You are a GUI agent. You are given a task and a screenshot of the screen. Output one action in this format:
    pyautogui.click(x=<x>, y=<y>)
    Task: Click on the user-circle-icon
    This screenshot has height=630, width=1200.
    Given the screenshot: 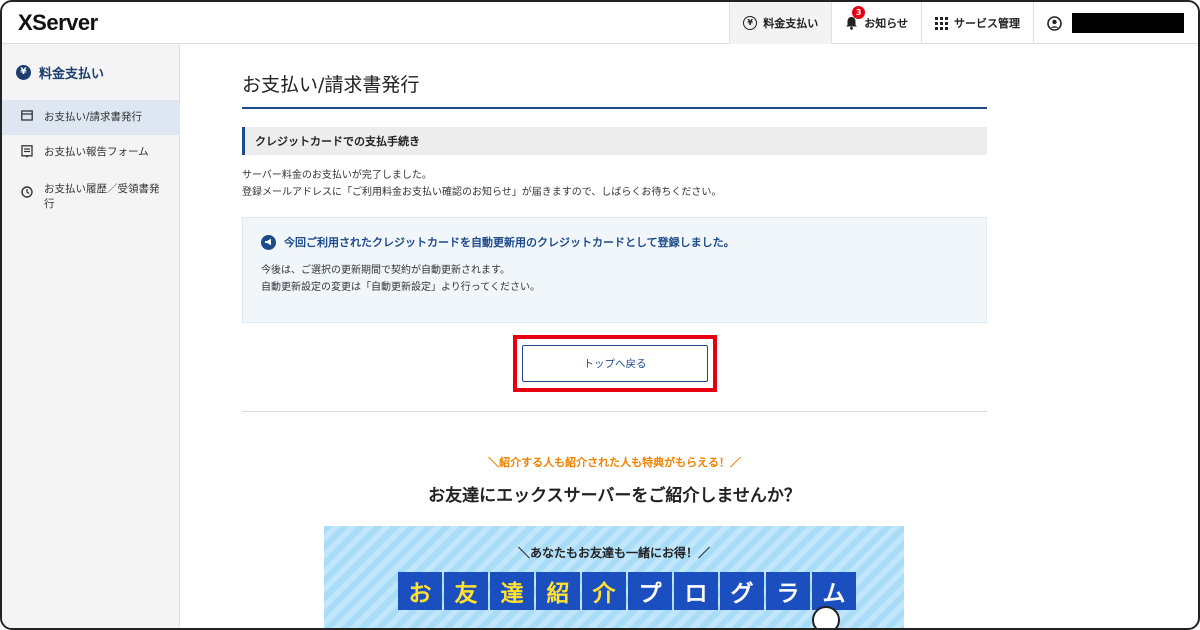 What is the action you would take?
    pyautogui.click(x=1054, y=23)
    